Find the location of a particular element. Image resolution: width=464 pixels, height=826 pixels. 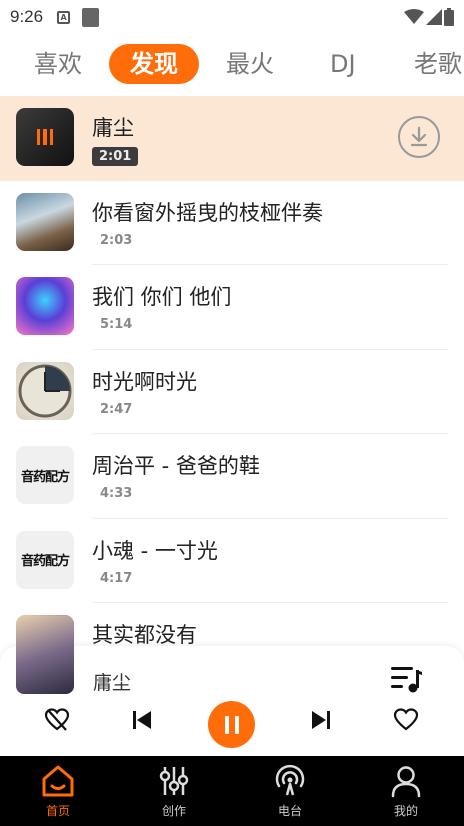

song-row: 你看窗外摇曳的枝桠伴奏 2:03 is located at coordinates (232, 223).